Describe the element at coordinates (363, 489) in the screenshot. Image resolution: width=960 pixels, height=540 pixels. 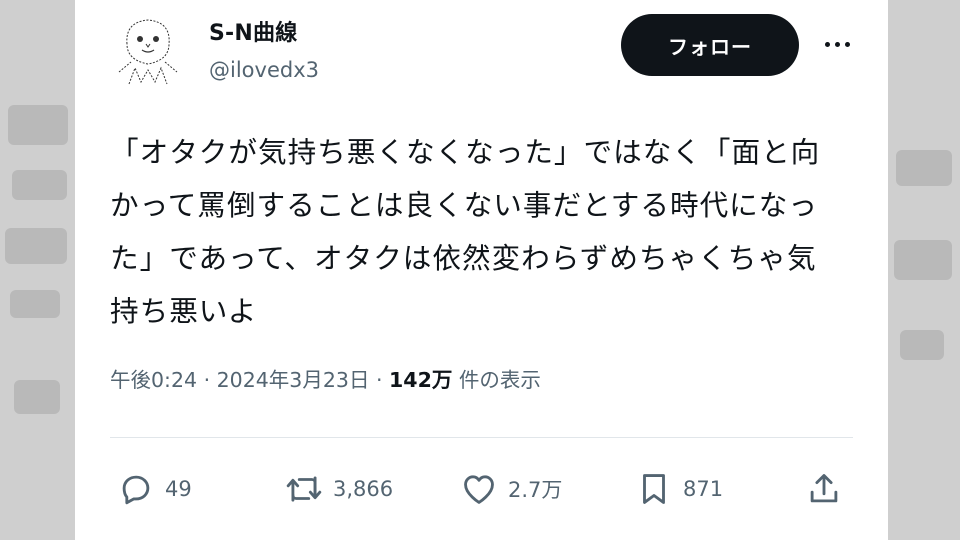
I see `retweet-count: 3,866` at that location.